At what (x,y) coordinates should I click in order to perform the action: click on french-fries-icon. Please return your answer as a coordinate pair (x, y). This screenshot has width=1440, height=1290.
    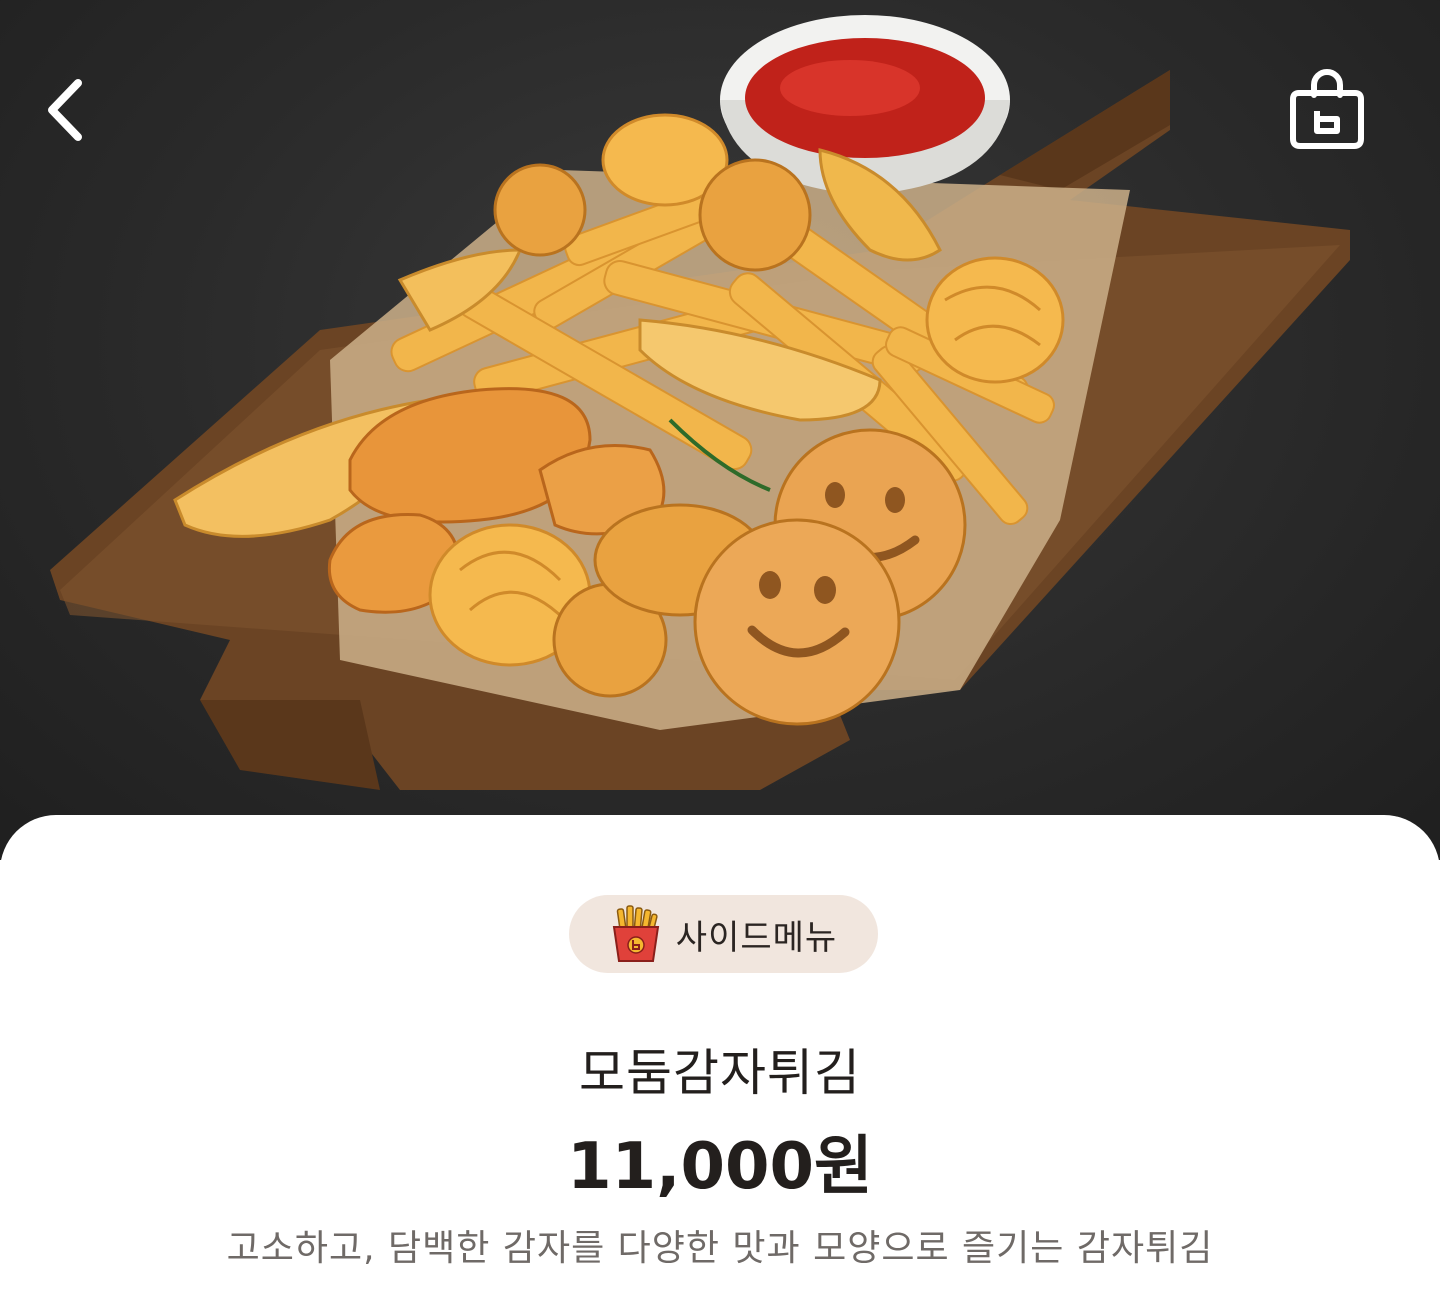
    Looking at the image, I should click on (635, 933).